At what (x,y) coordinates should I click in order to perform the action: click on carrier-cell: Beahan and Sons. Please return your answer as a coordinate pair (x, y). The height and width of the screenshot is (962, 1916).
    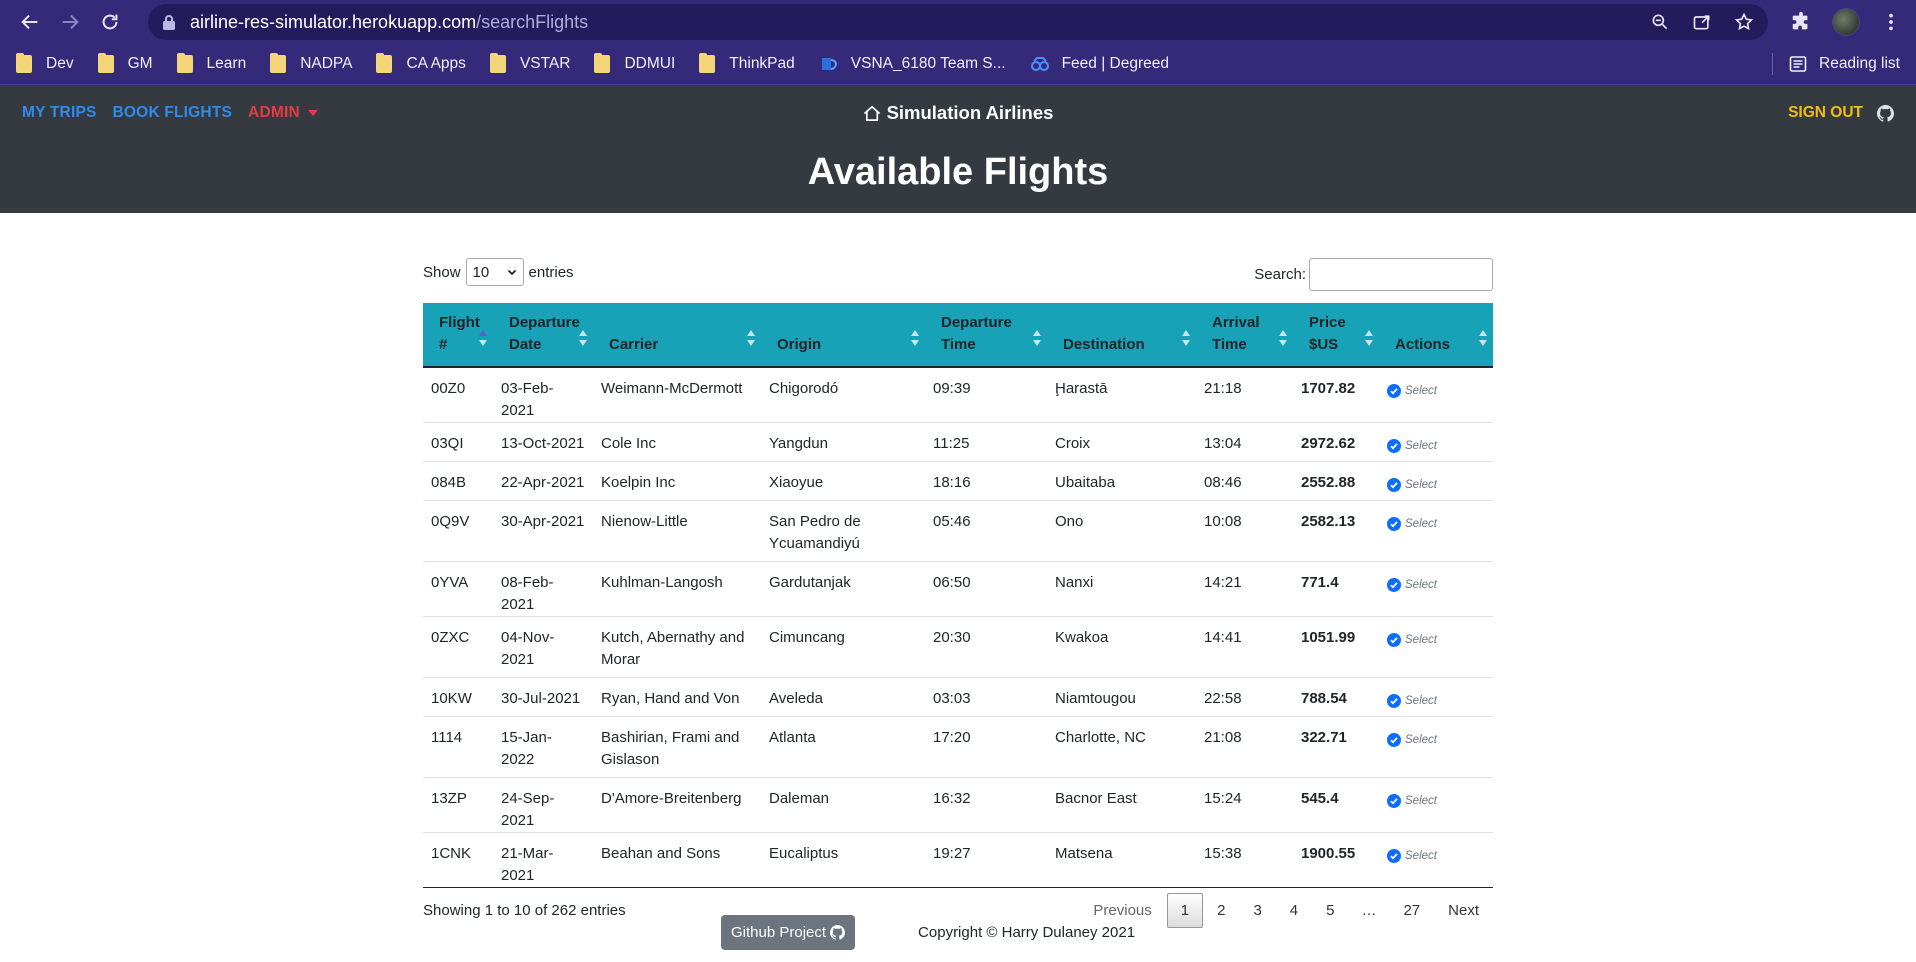
    Looking at the image, I should click on (677, 860).